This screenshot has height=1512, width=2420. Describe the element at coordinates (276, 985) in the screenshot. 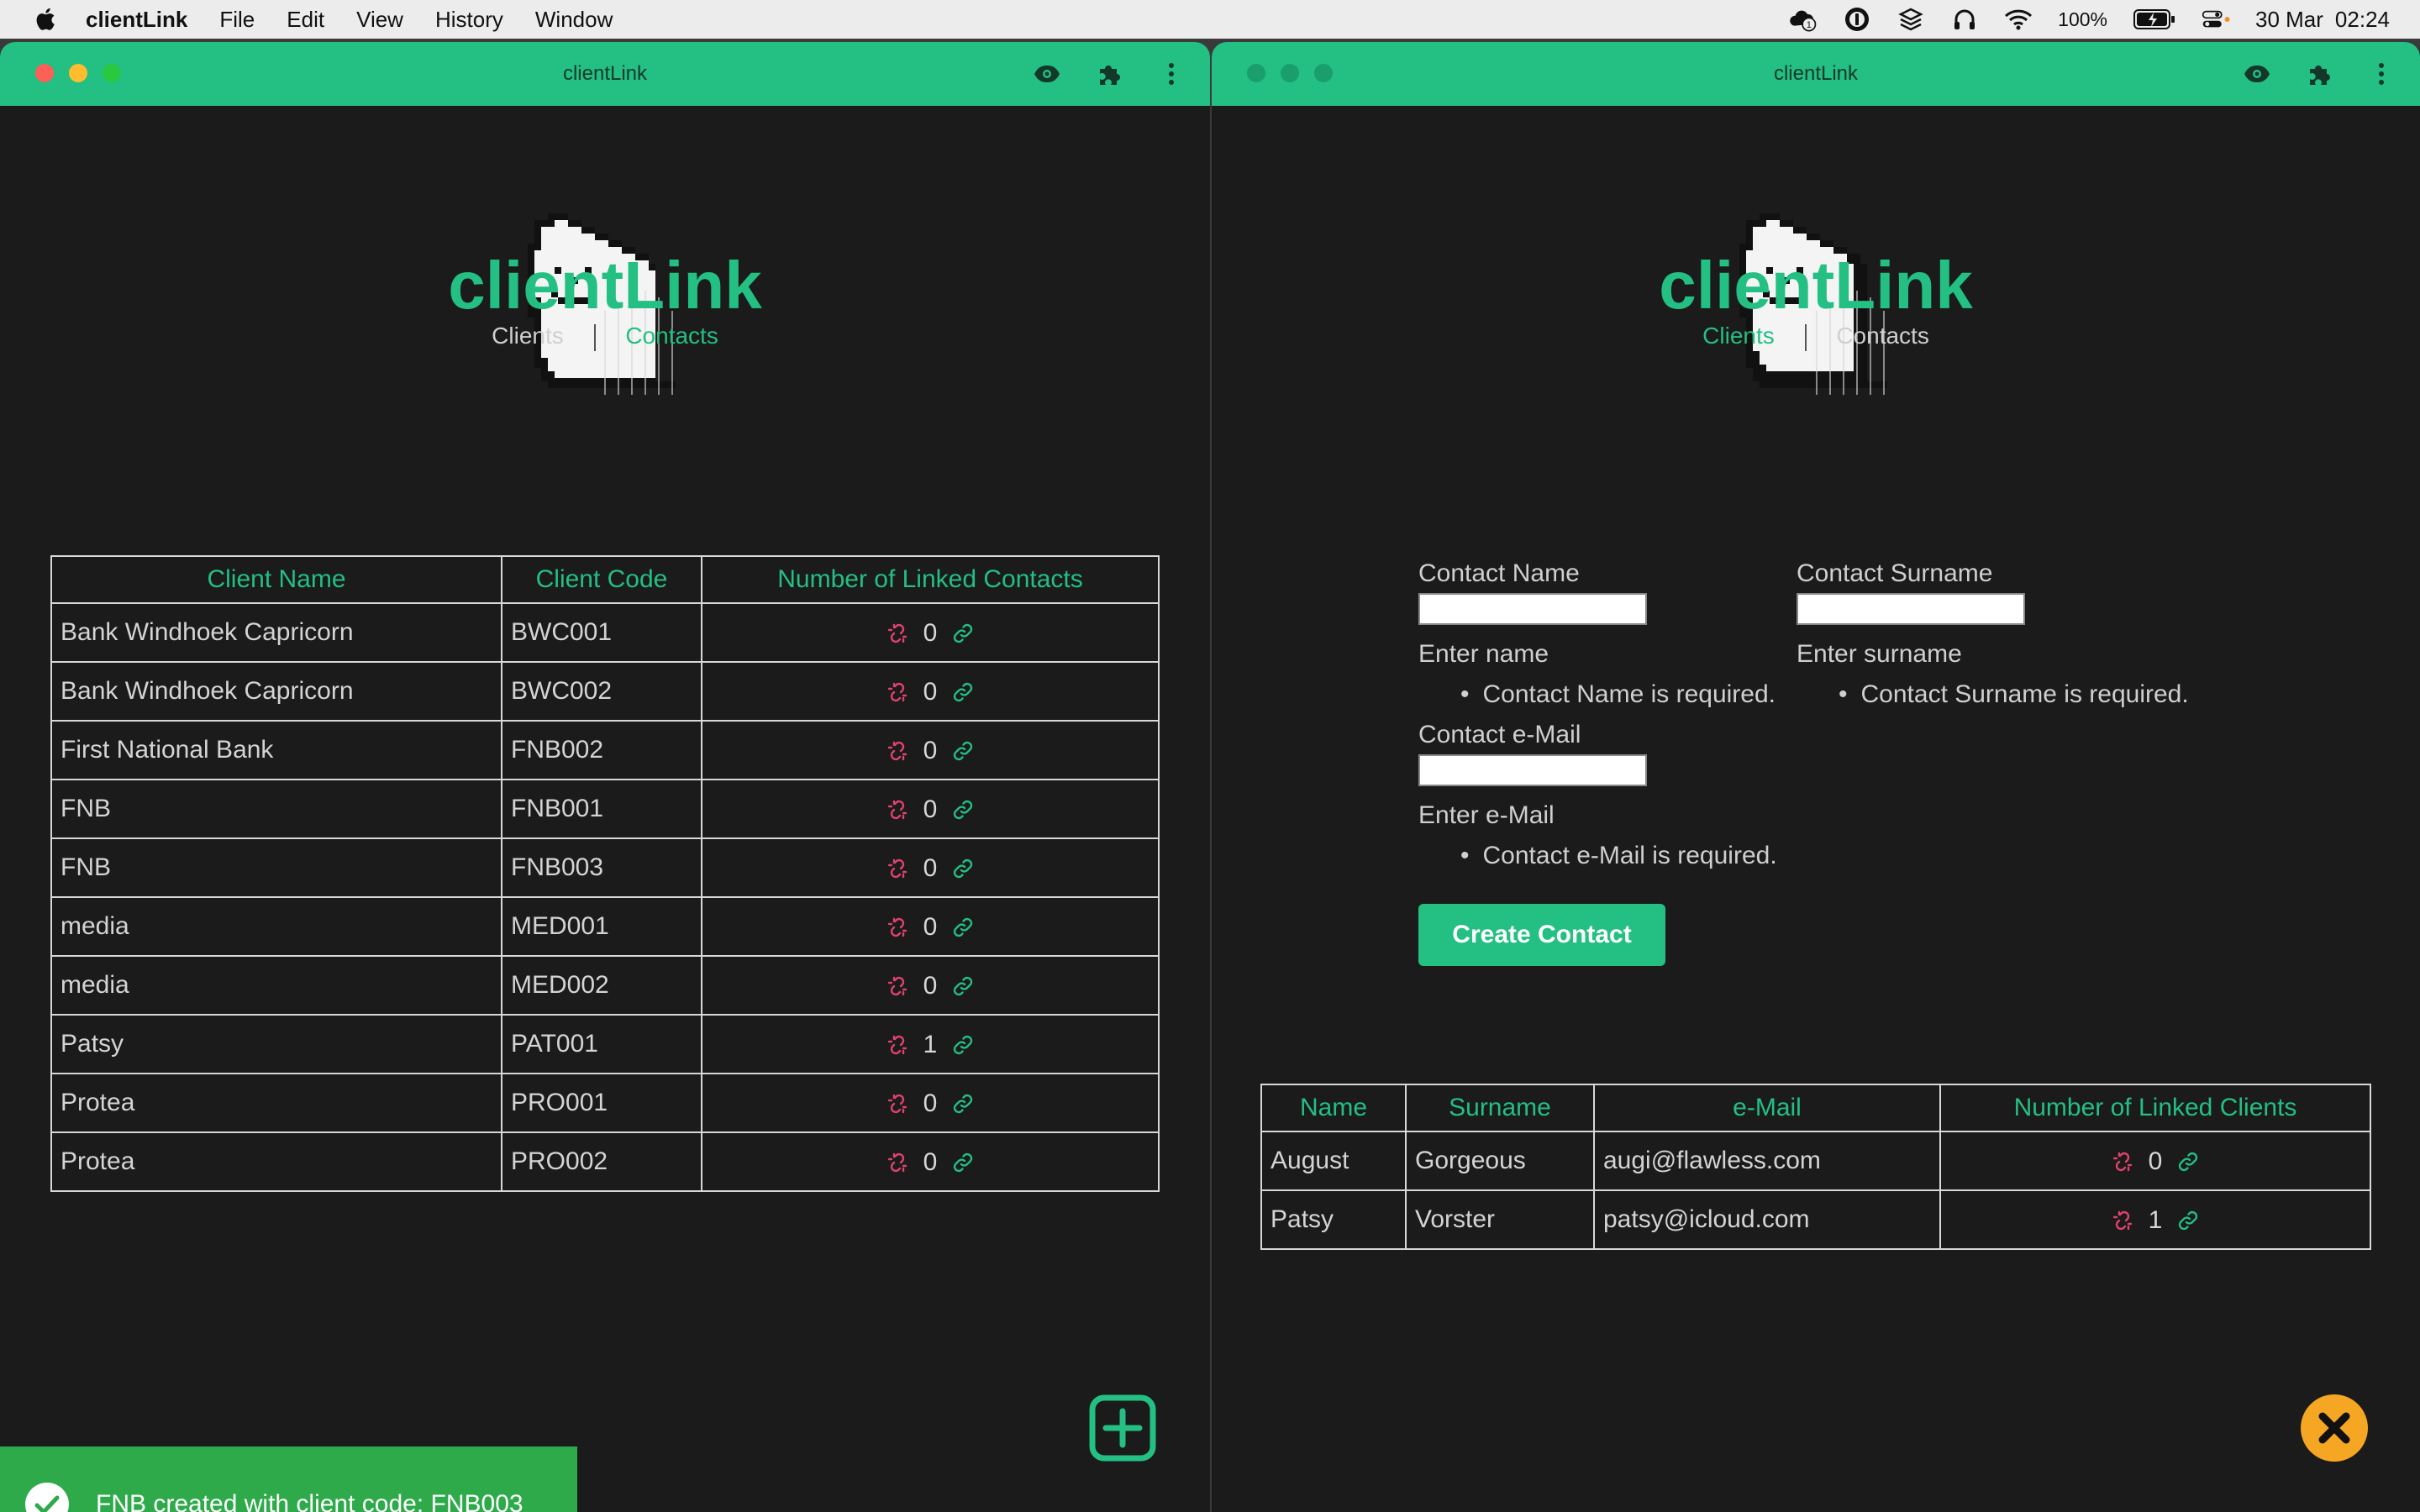

I see `client-name-cell: media` at that location.